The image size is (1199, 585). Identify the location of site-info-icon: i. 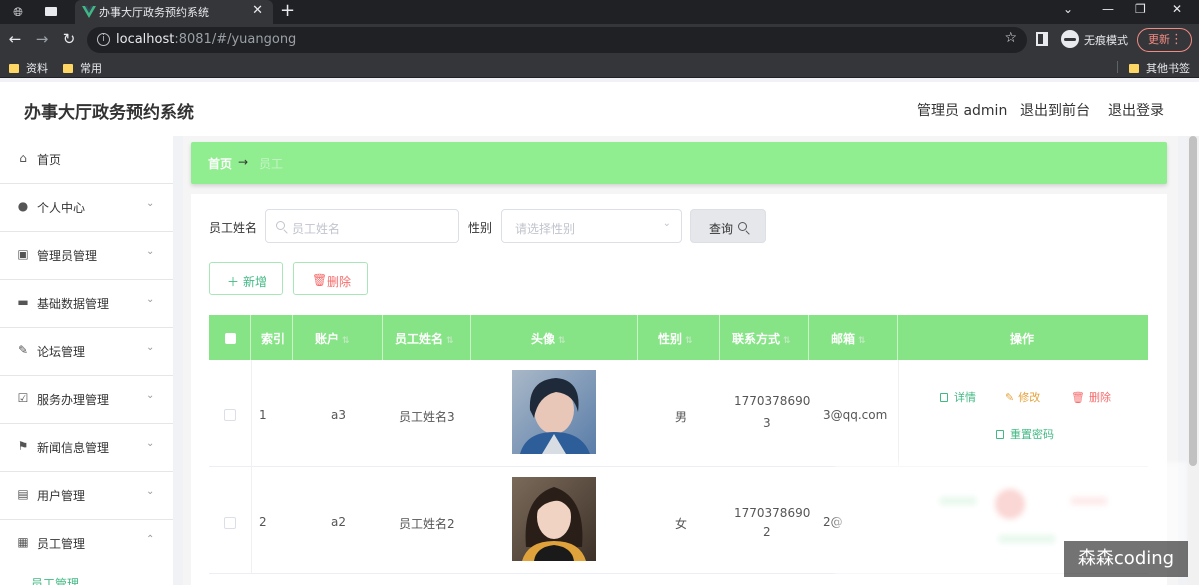
(103, 39).